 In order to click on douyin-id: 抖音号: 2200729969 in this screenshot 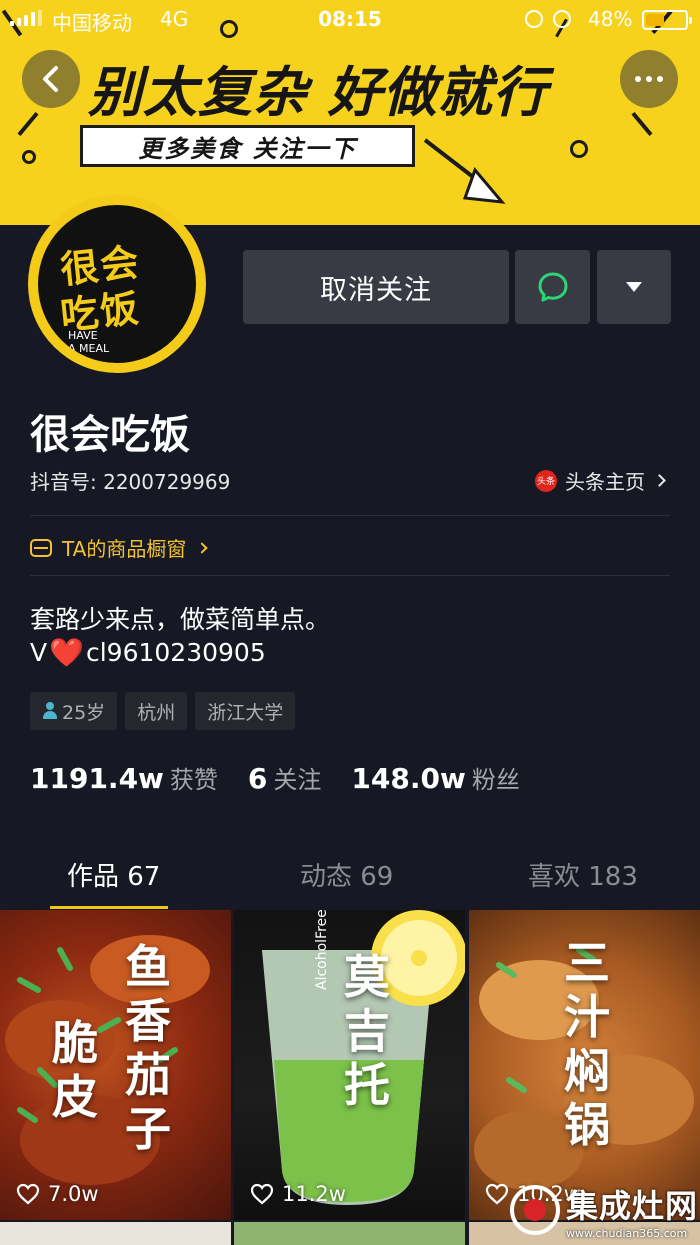, I will do `click(130, 482)`.